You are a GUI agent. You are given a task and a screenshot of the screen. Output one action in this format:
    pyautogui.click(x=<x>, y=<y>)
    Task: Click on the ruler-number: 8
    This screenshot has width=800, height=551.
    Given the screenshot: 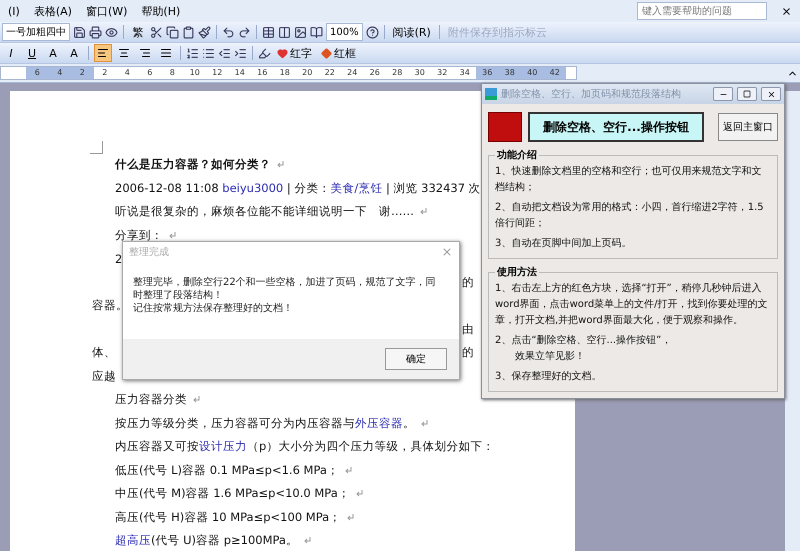 What is the action you would take?
    pyautogui.click(x=172, y=73)
    